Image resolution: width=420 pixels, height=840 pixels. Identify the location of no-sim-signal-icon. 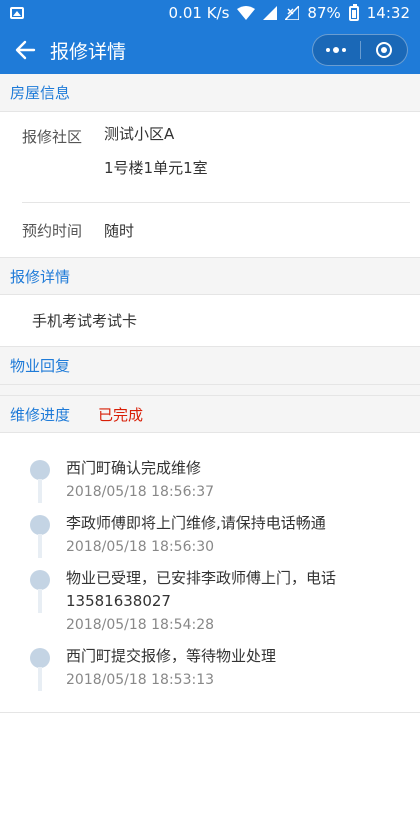
(292, 13).